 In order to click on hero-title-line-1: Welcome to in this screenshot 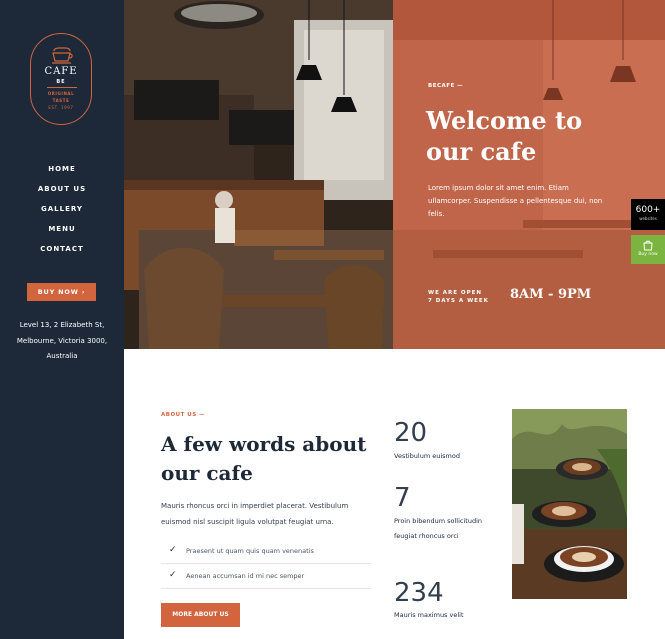, I will do `click(504, 120)`.